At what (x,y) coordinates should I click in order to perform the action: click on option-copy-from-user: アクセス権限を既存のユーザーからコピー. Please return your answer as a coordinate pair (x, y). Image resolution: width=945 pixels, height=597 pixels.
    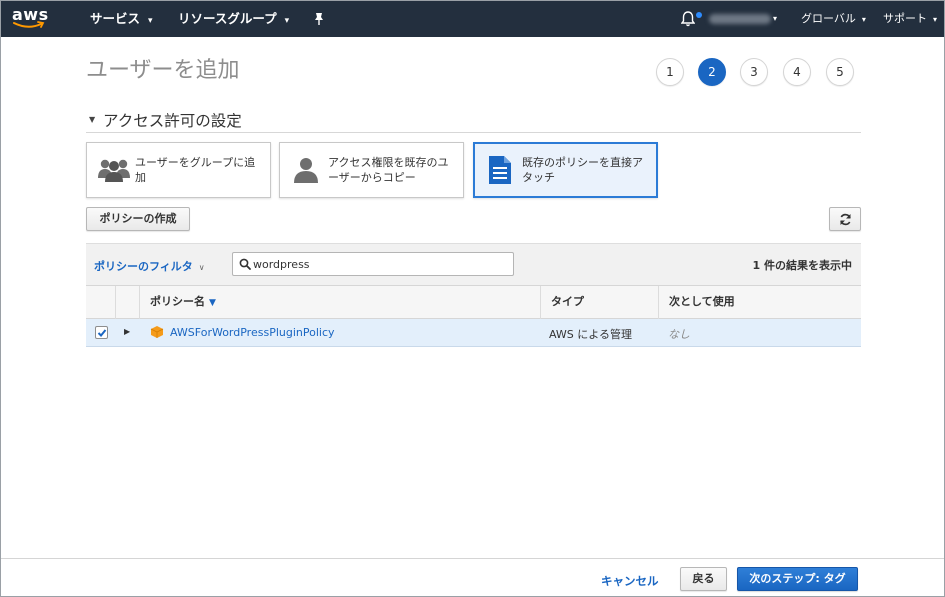
    Looking at the image, I should click on (371, 170).